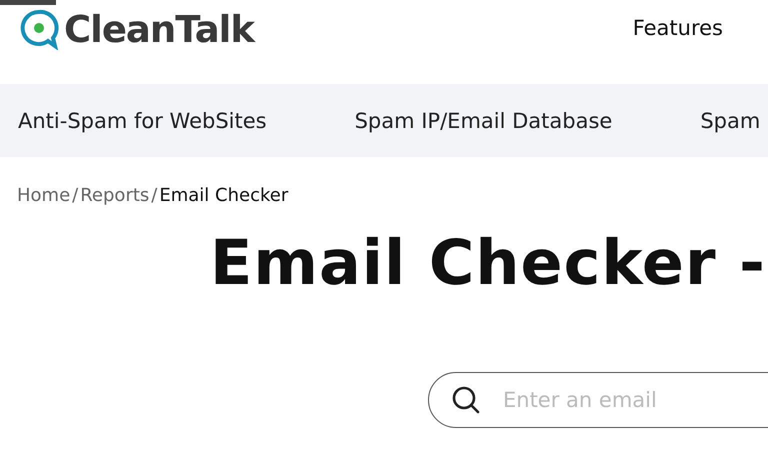  Describe the element at coordinates (39, 29) in the screenshot. I see `speech-bubble-icon` at that location.